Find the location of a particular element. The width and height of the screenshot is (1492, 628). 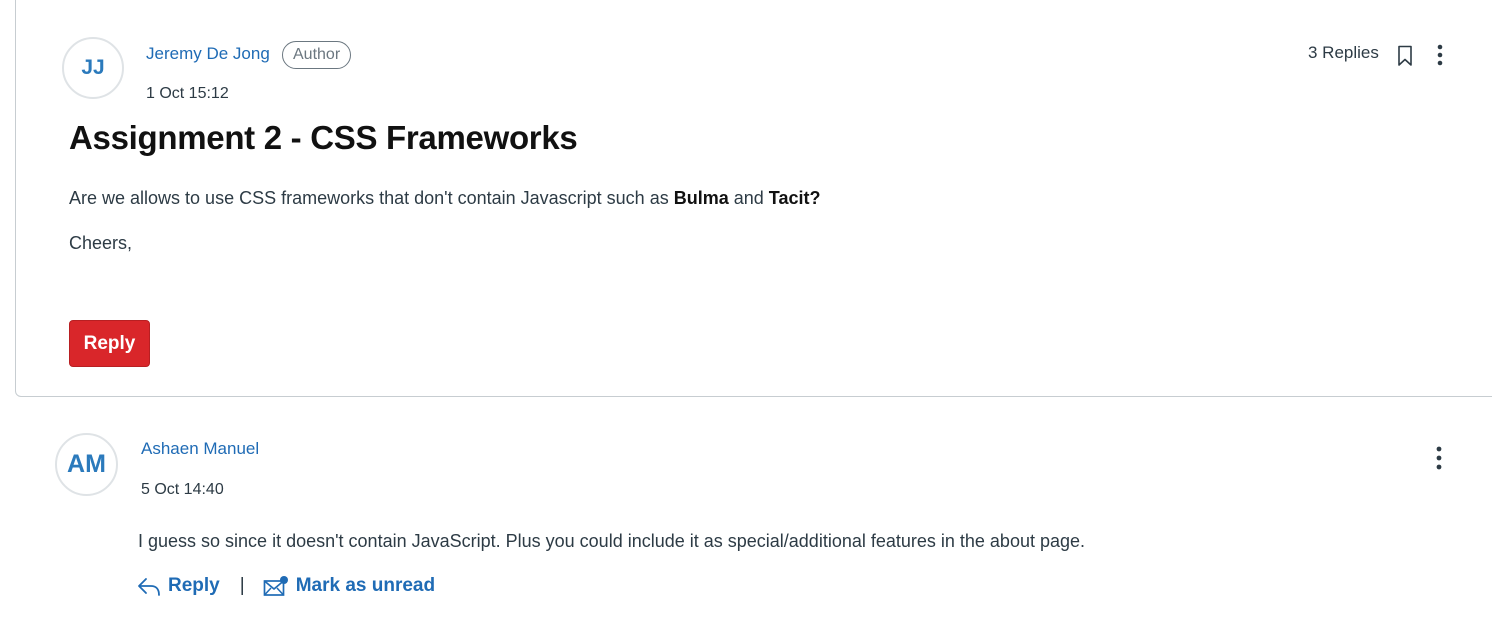

topic-title: Assignment 2 - CSS Frameworks is located at coordinates (323, 137).